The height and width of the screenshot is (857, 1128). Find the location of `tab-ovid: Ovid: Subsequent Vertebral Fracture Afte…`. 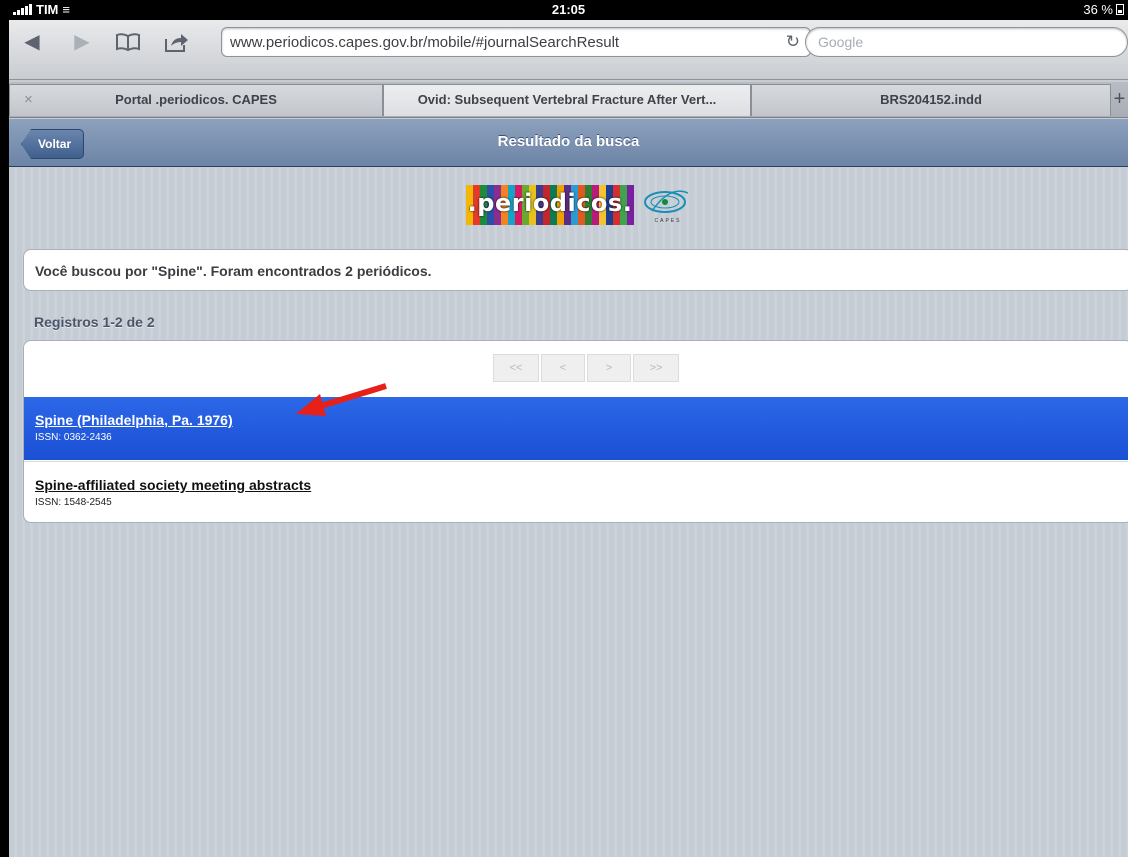

tab-ovid: Ovid: Subsequent Vertebral Fracture Afte… is located at coordinates (567, 100).